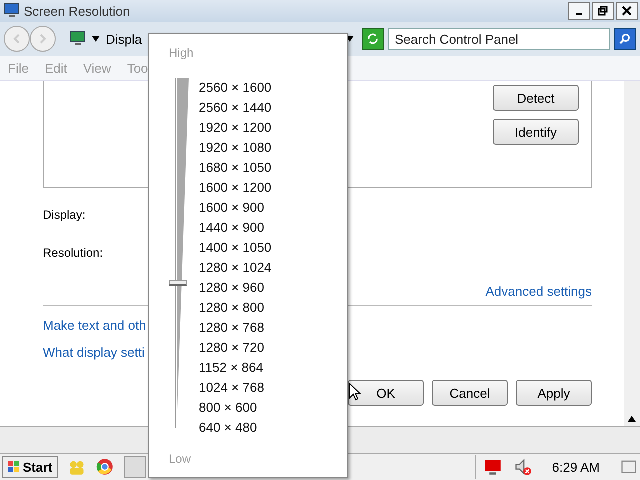 Image resolution: width=640 pixels, height=480 pixels. Describe the element at coordinates (180, 459) in the screenshot. I see `low-label: Low` at that location.